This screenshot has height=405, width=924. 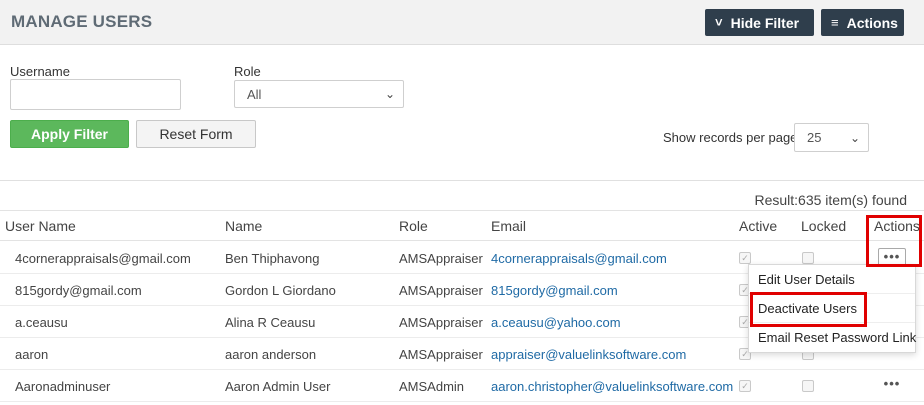 I want to click on menu-item-deactivate-users: Deactivate Users, so click(x=832, y=308).